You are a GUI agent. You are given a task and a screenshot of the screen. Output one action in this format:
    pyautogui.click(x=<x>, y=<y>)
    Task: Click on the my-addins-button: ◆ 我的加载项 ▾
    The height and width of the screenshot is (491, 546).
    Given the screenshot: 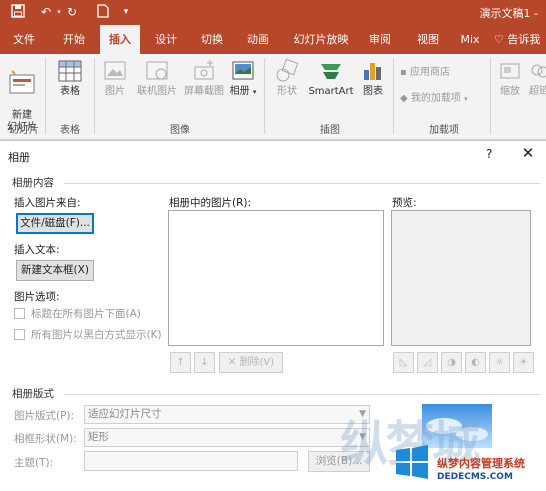 What is the action you would take?
    pyautogui.click(x=434, y=99)
    